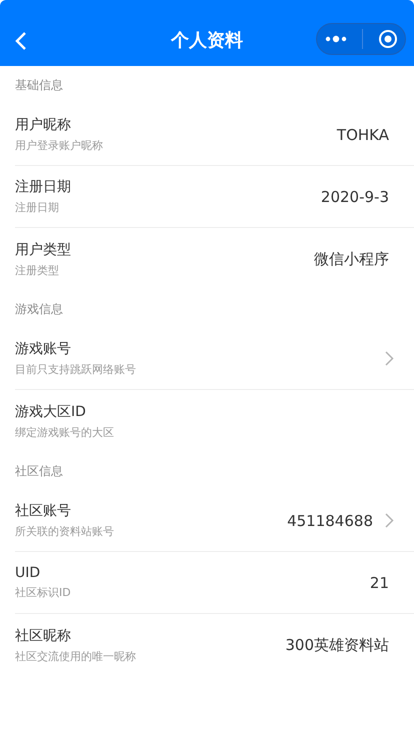 Image resolution: width=414 pixels, height=736 pixels. What do you see at coordinates (43, 511) in the screenshot?
I see `row-label: 社区账号` at bounding box center [43, 511].